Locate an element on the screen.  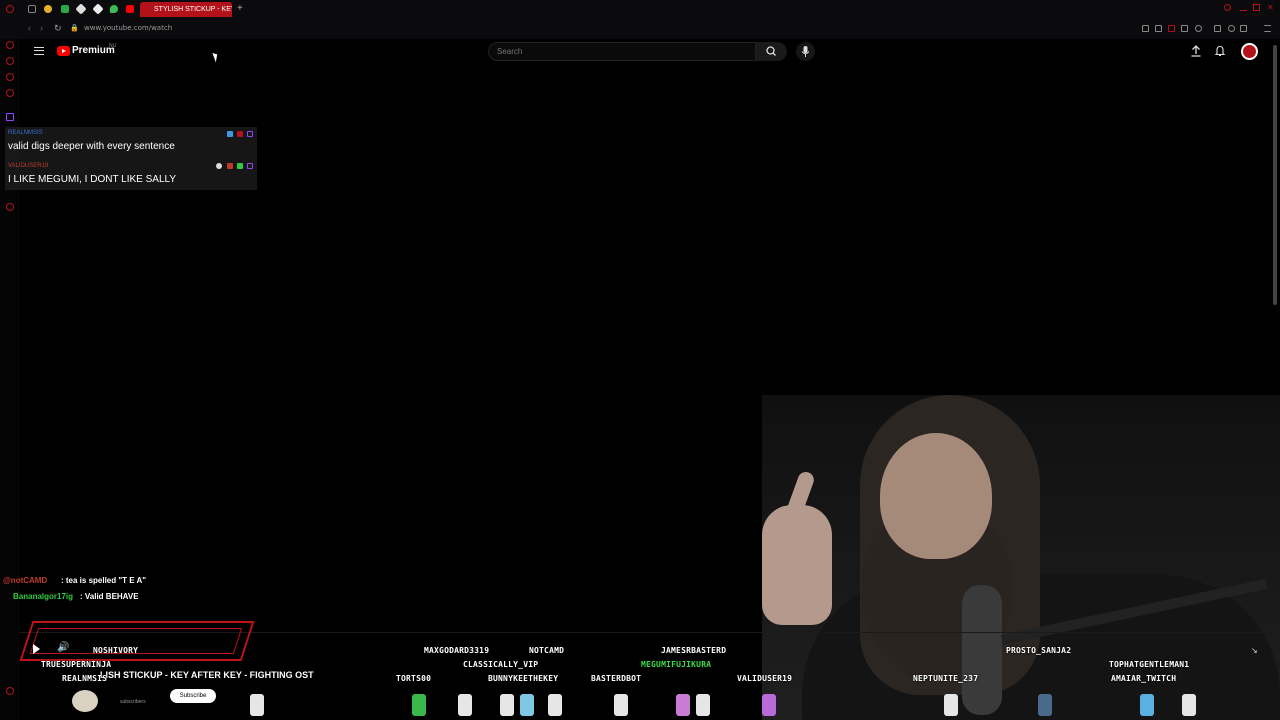
opera-logo-icon is located at coordinates (10, 9).